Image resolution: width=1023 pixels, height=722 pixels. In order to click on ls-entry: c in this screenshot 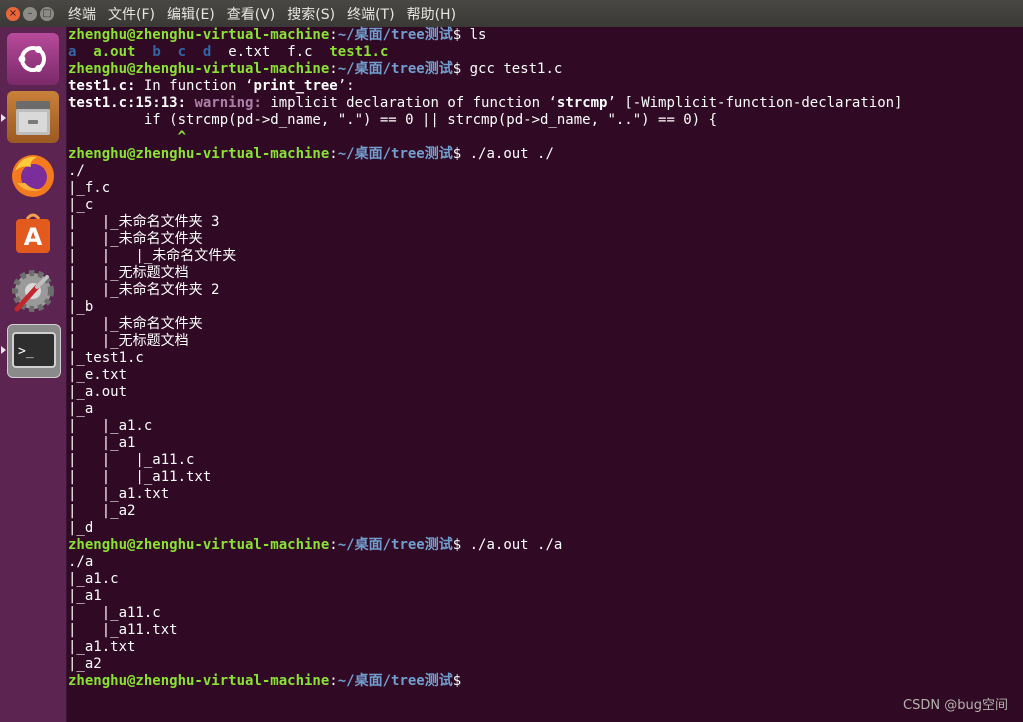, I will do `click(182, 52)`.